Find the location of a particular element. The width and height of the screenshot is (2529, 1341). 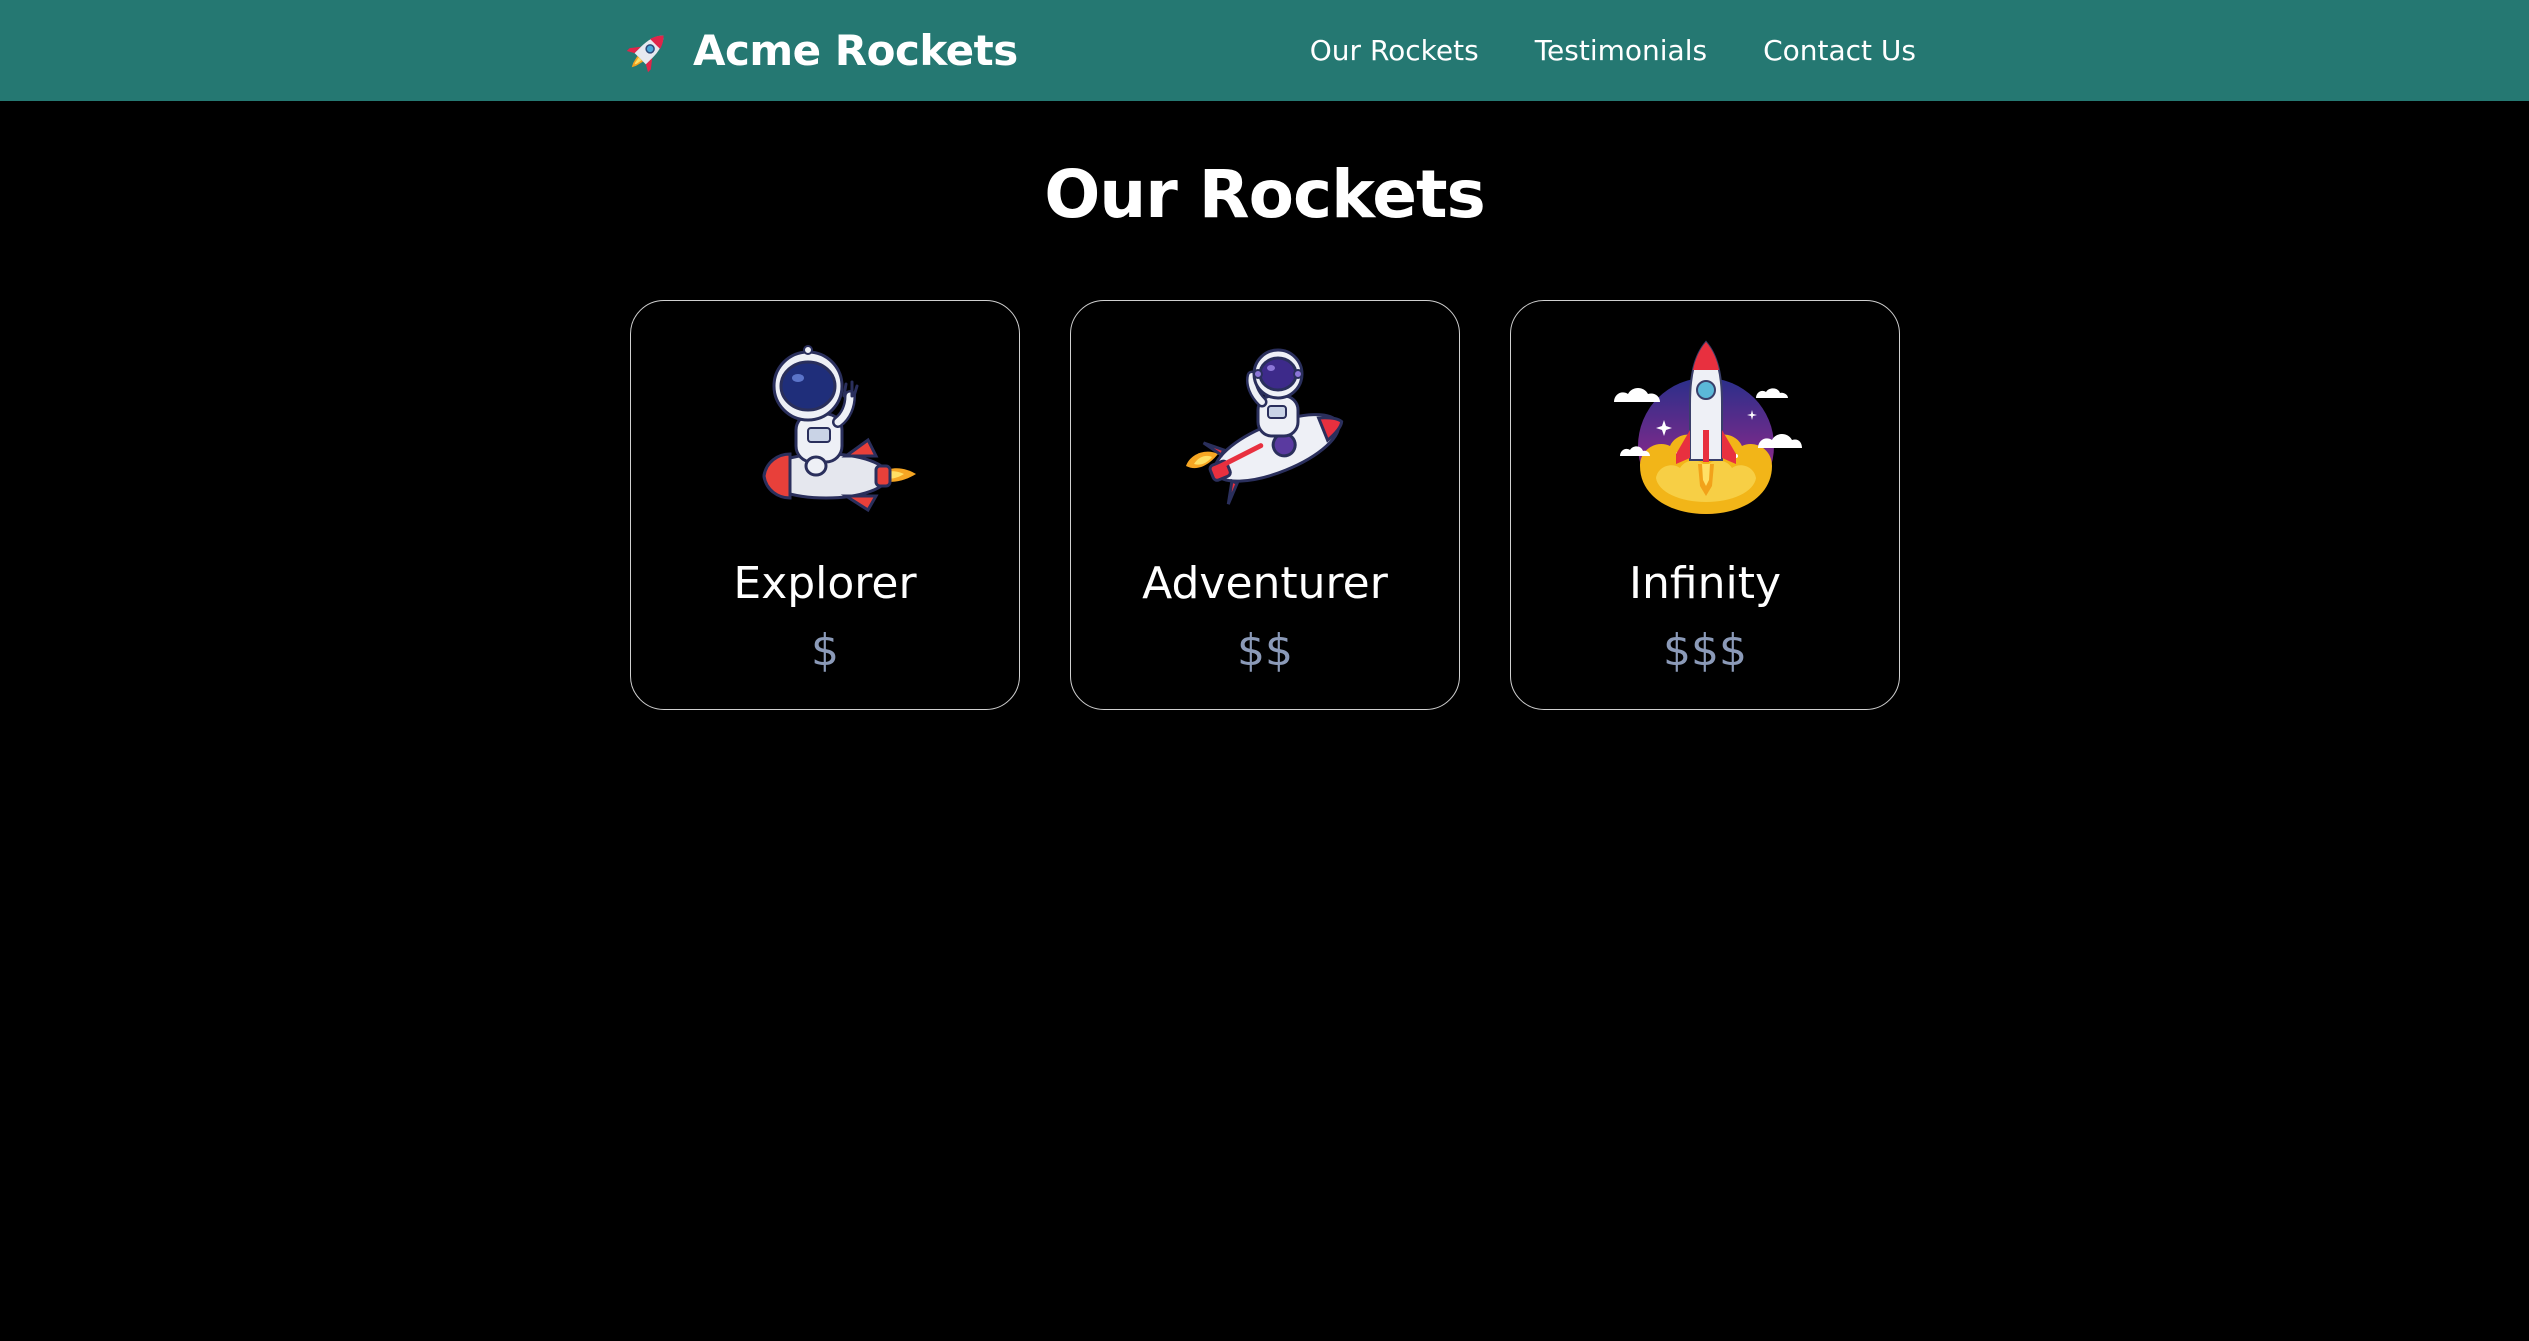

nav-link-contact-us: Contact Us is located at coordinates (1839, 50).